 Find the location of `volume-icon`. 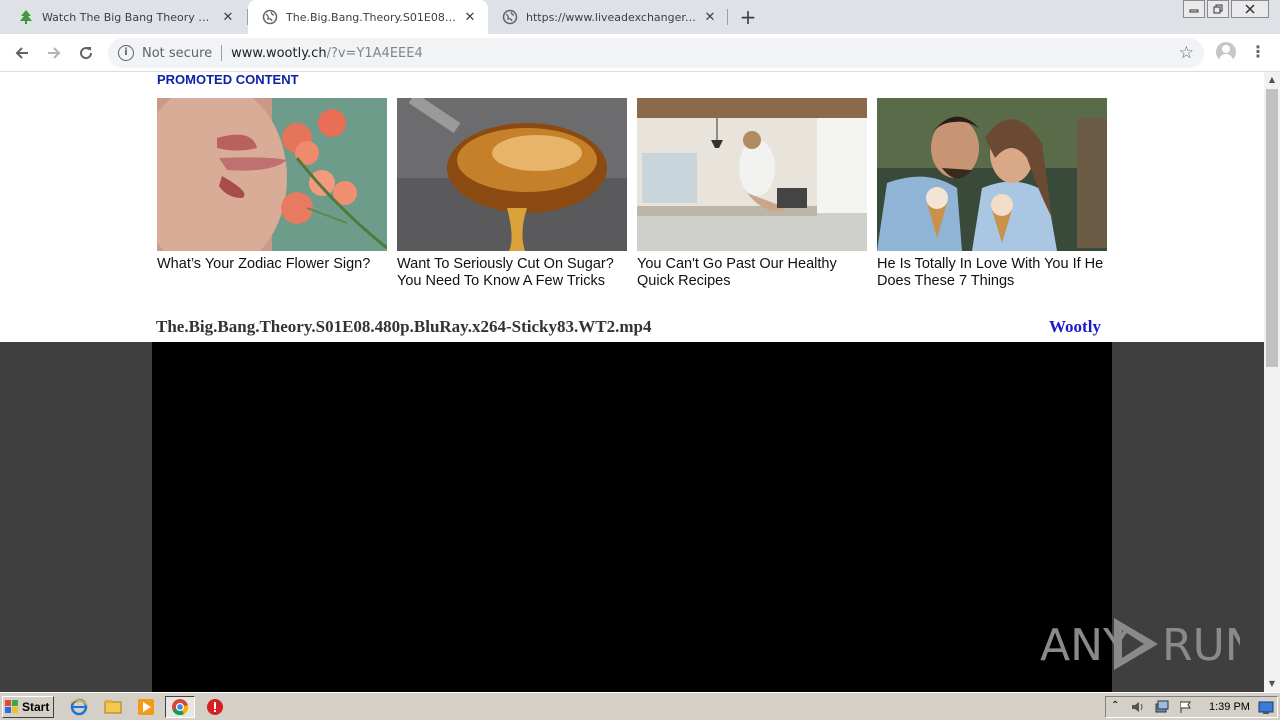

volume-icon is located at coordinates (1138, 709).